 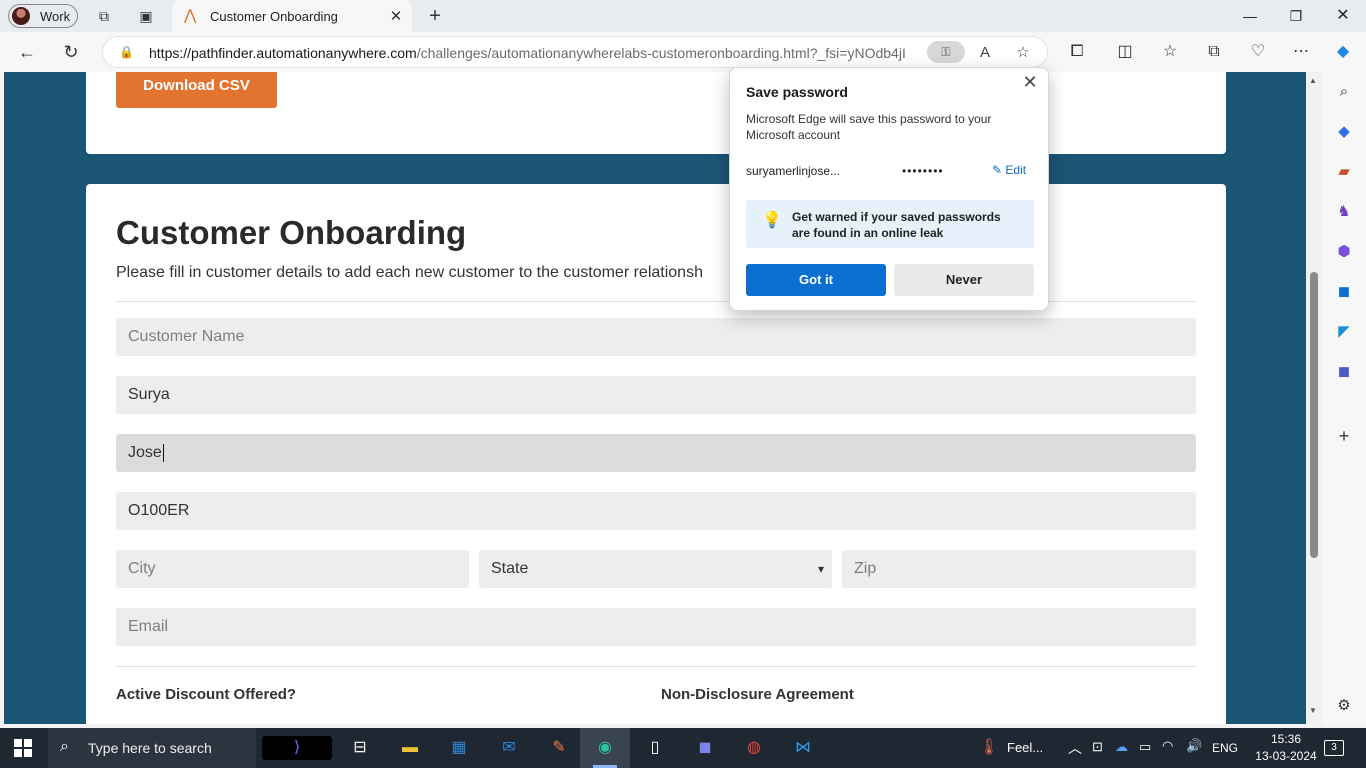 What do you see at coordinates (655, 748) in the screenshot?
I see `notepad-icon: ▯` at bounding box center [655, 748].